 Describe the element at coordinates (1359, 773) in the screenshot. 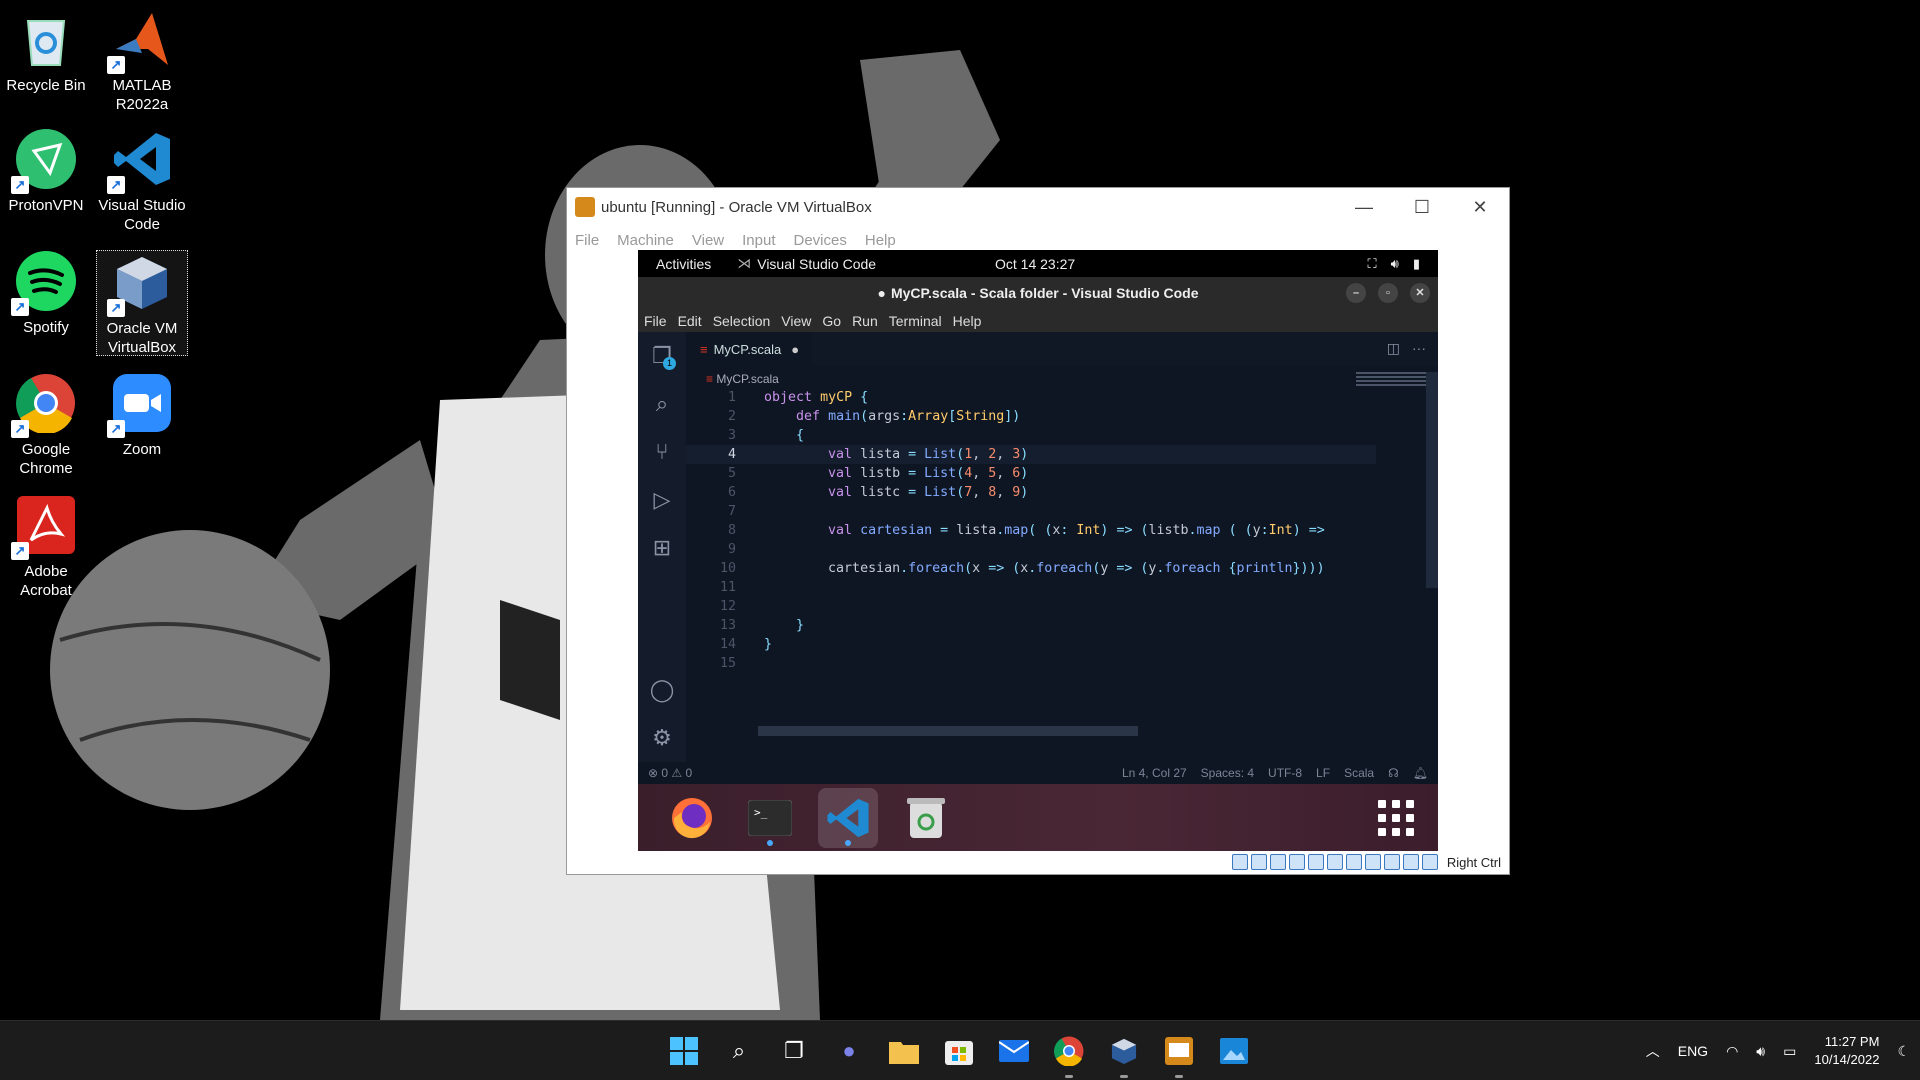

I see `language-mode: Scala` at that location.